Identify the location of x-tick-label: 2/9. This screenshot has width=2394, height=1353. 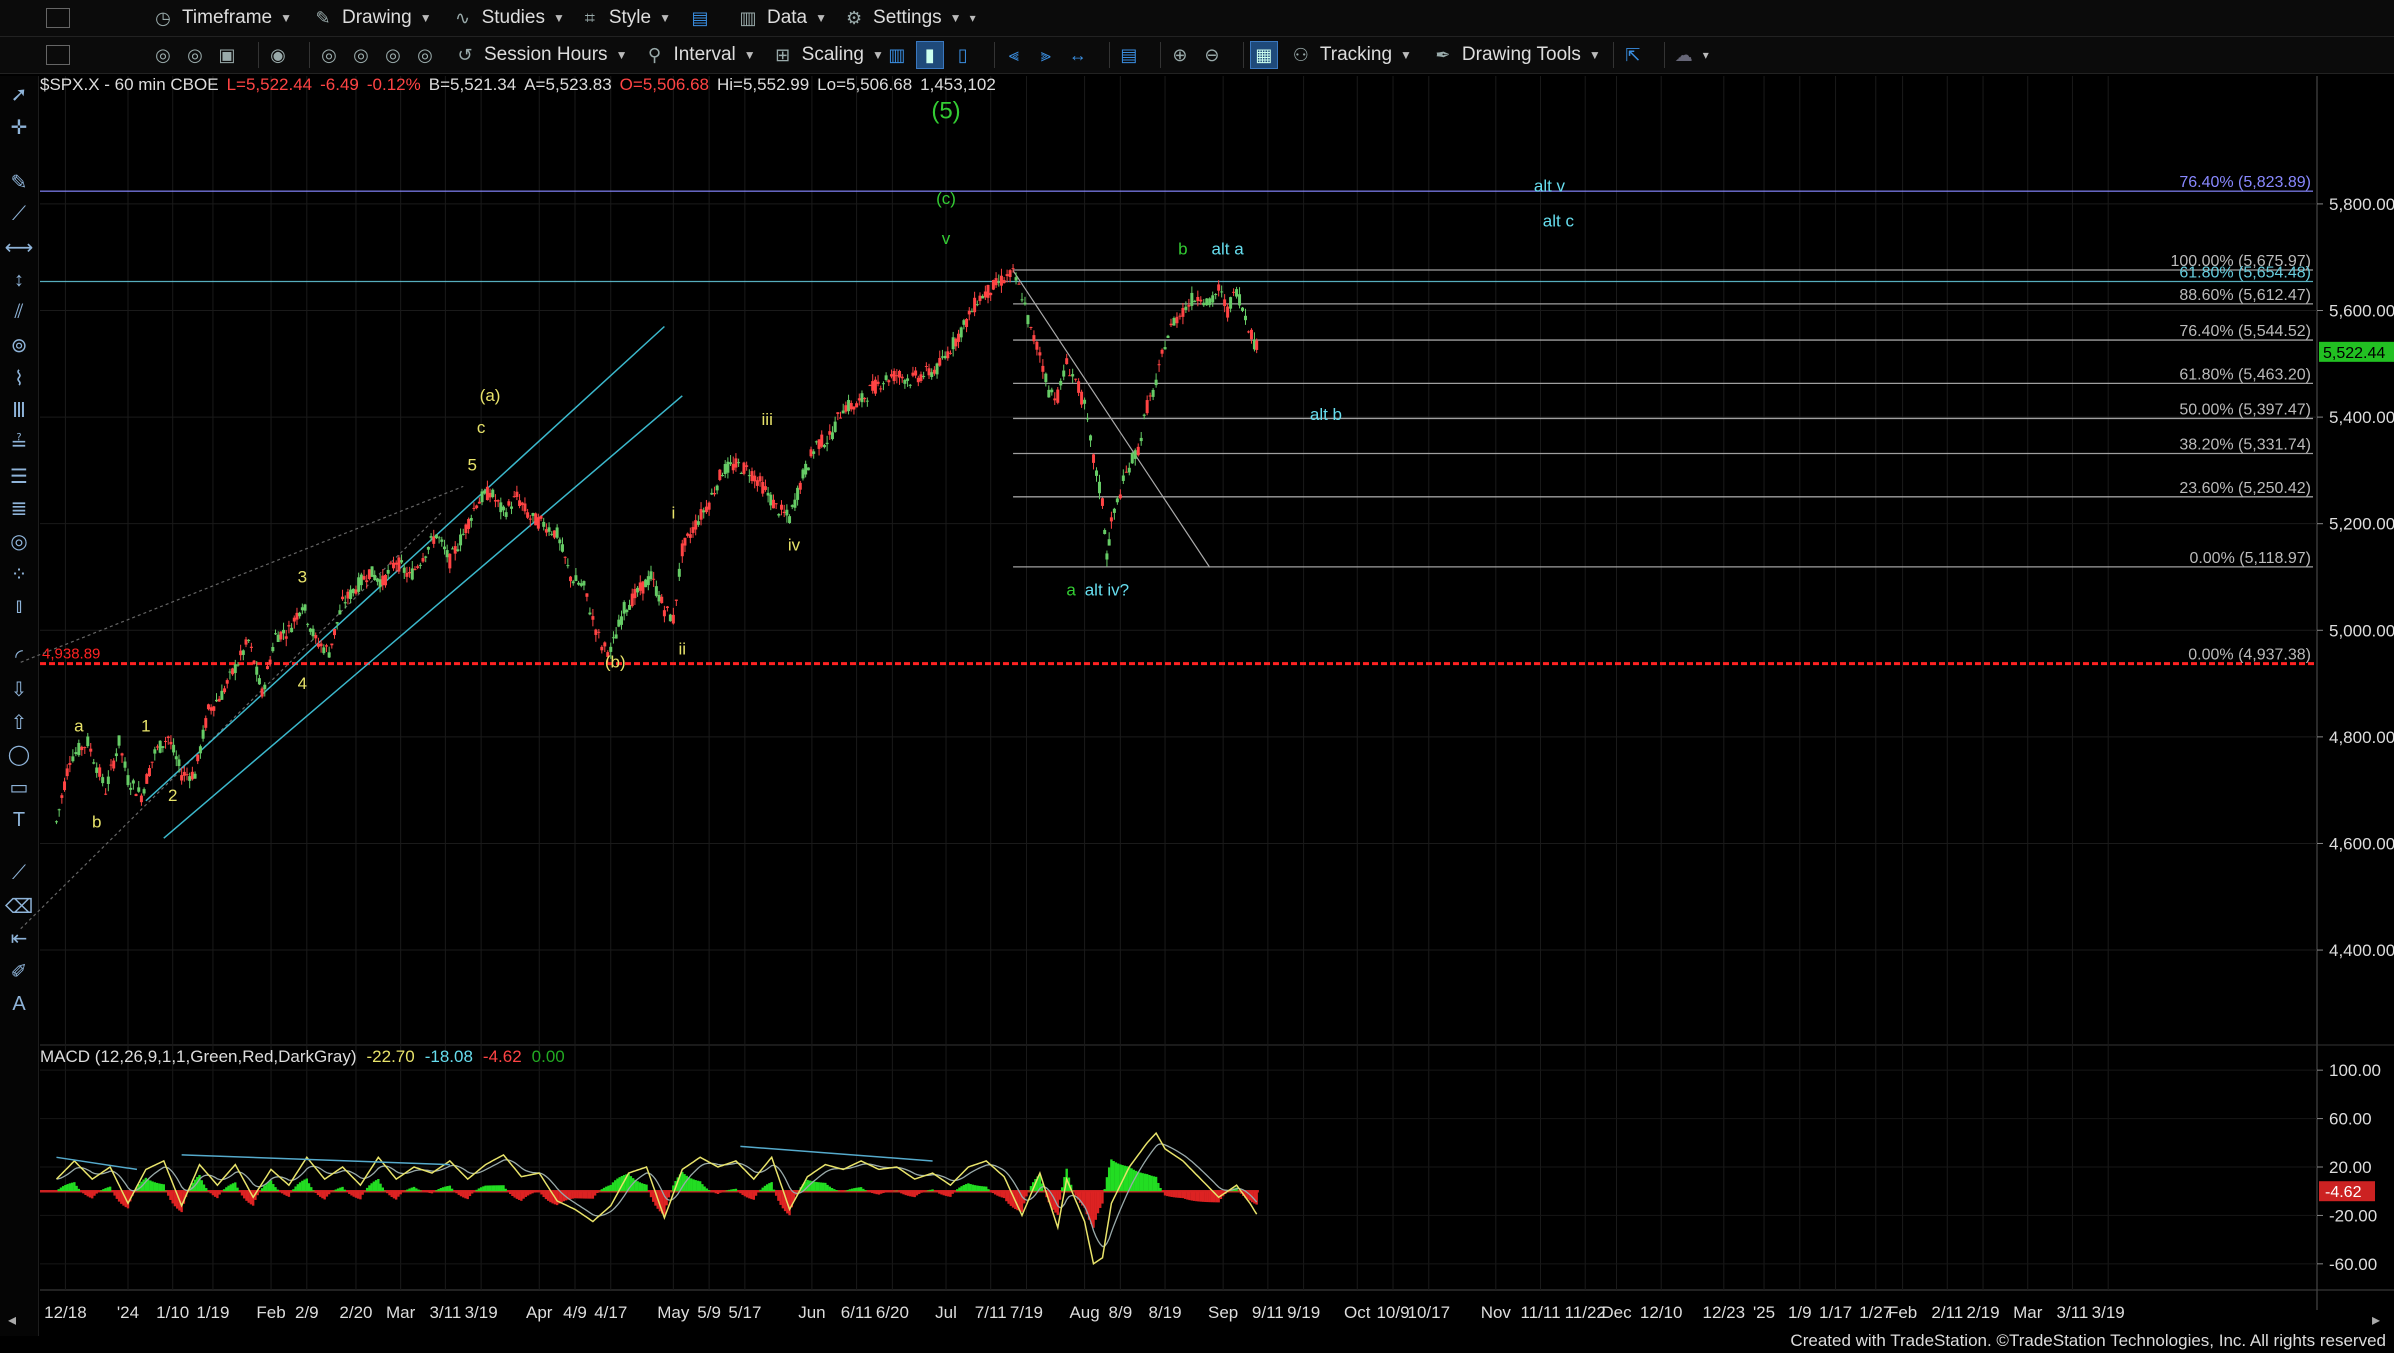
(307, 1312).